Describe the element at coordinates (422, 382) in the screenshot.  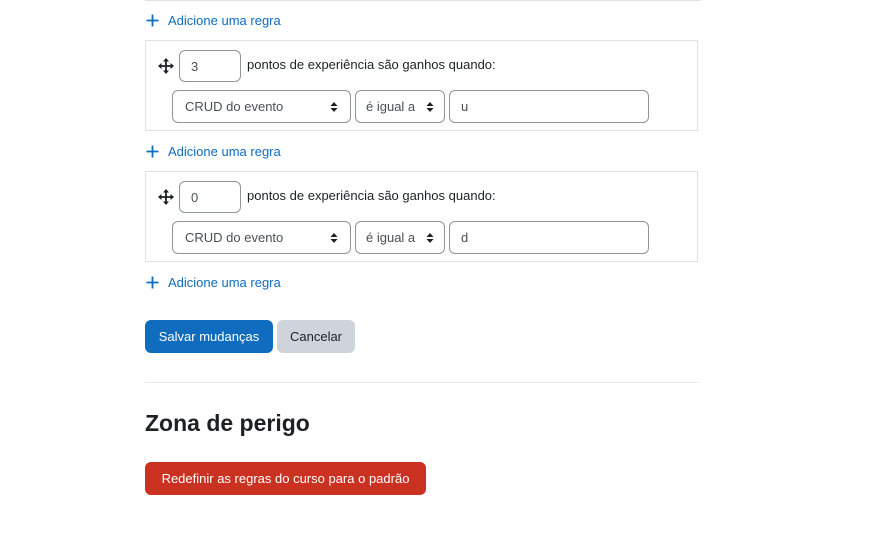
I see `section-divider` at that location.